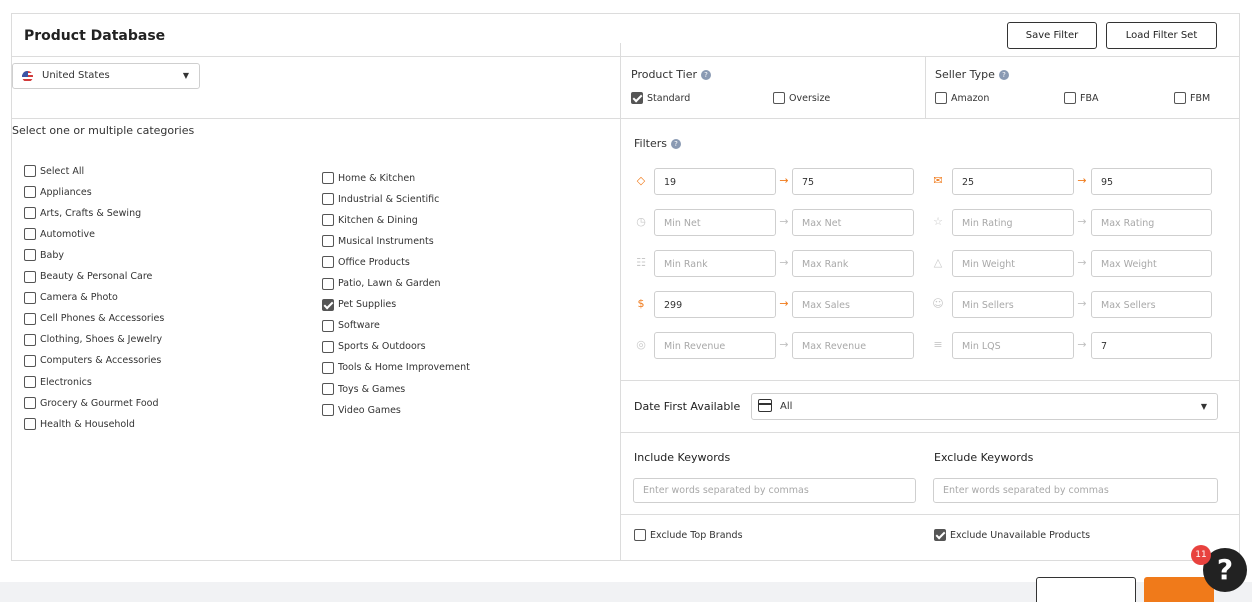 The image size is (1252, 602). Describe the element at coordinates (715, 222) in the screenshot. I see `filter-min-input: Min Net` at that location.